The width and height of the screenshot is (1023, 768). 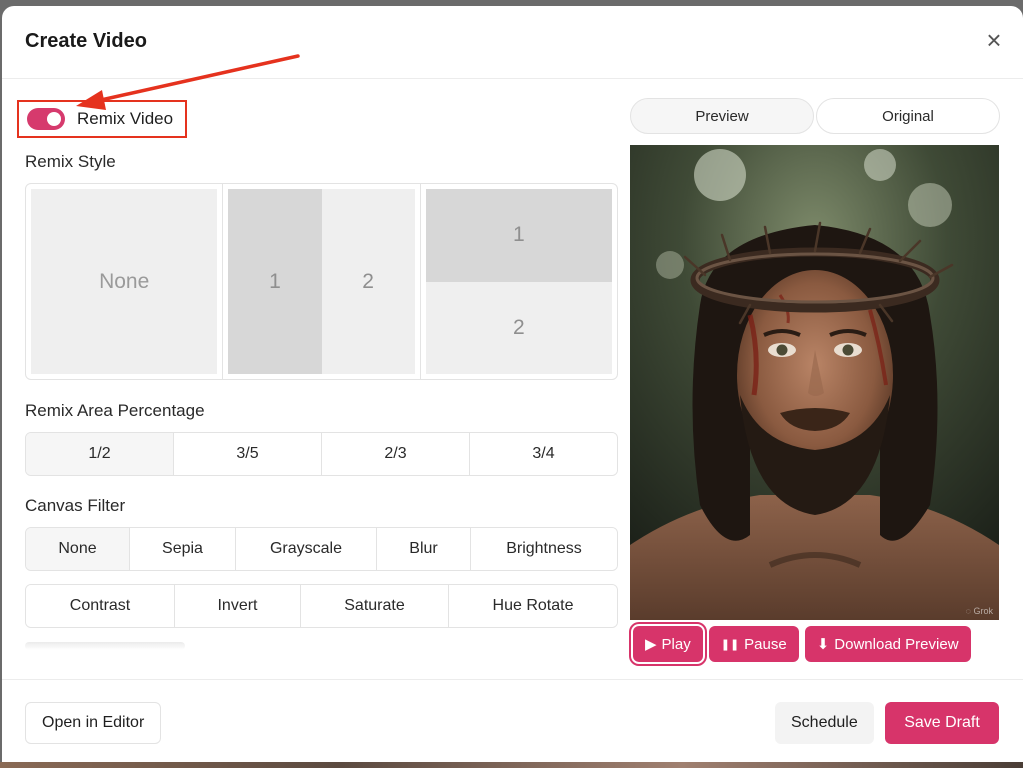 I want to click on scroll-cutoff-fade, so click(x=105, y=646).